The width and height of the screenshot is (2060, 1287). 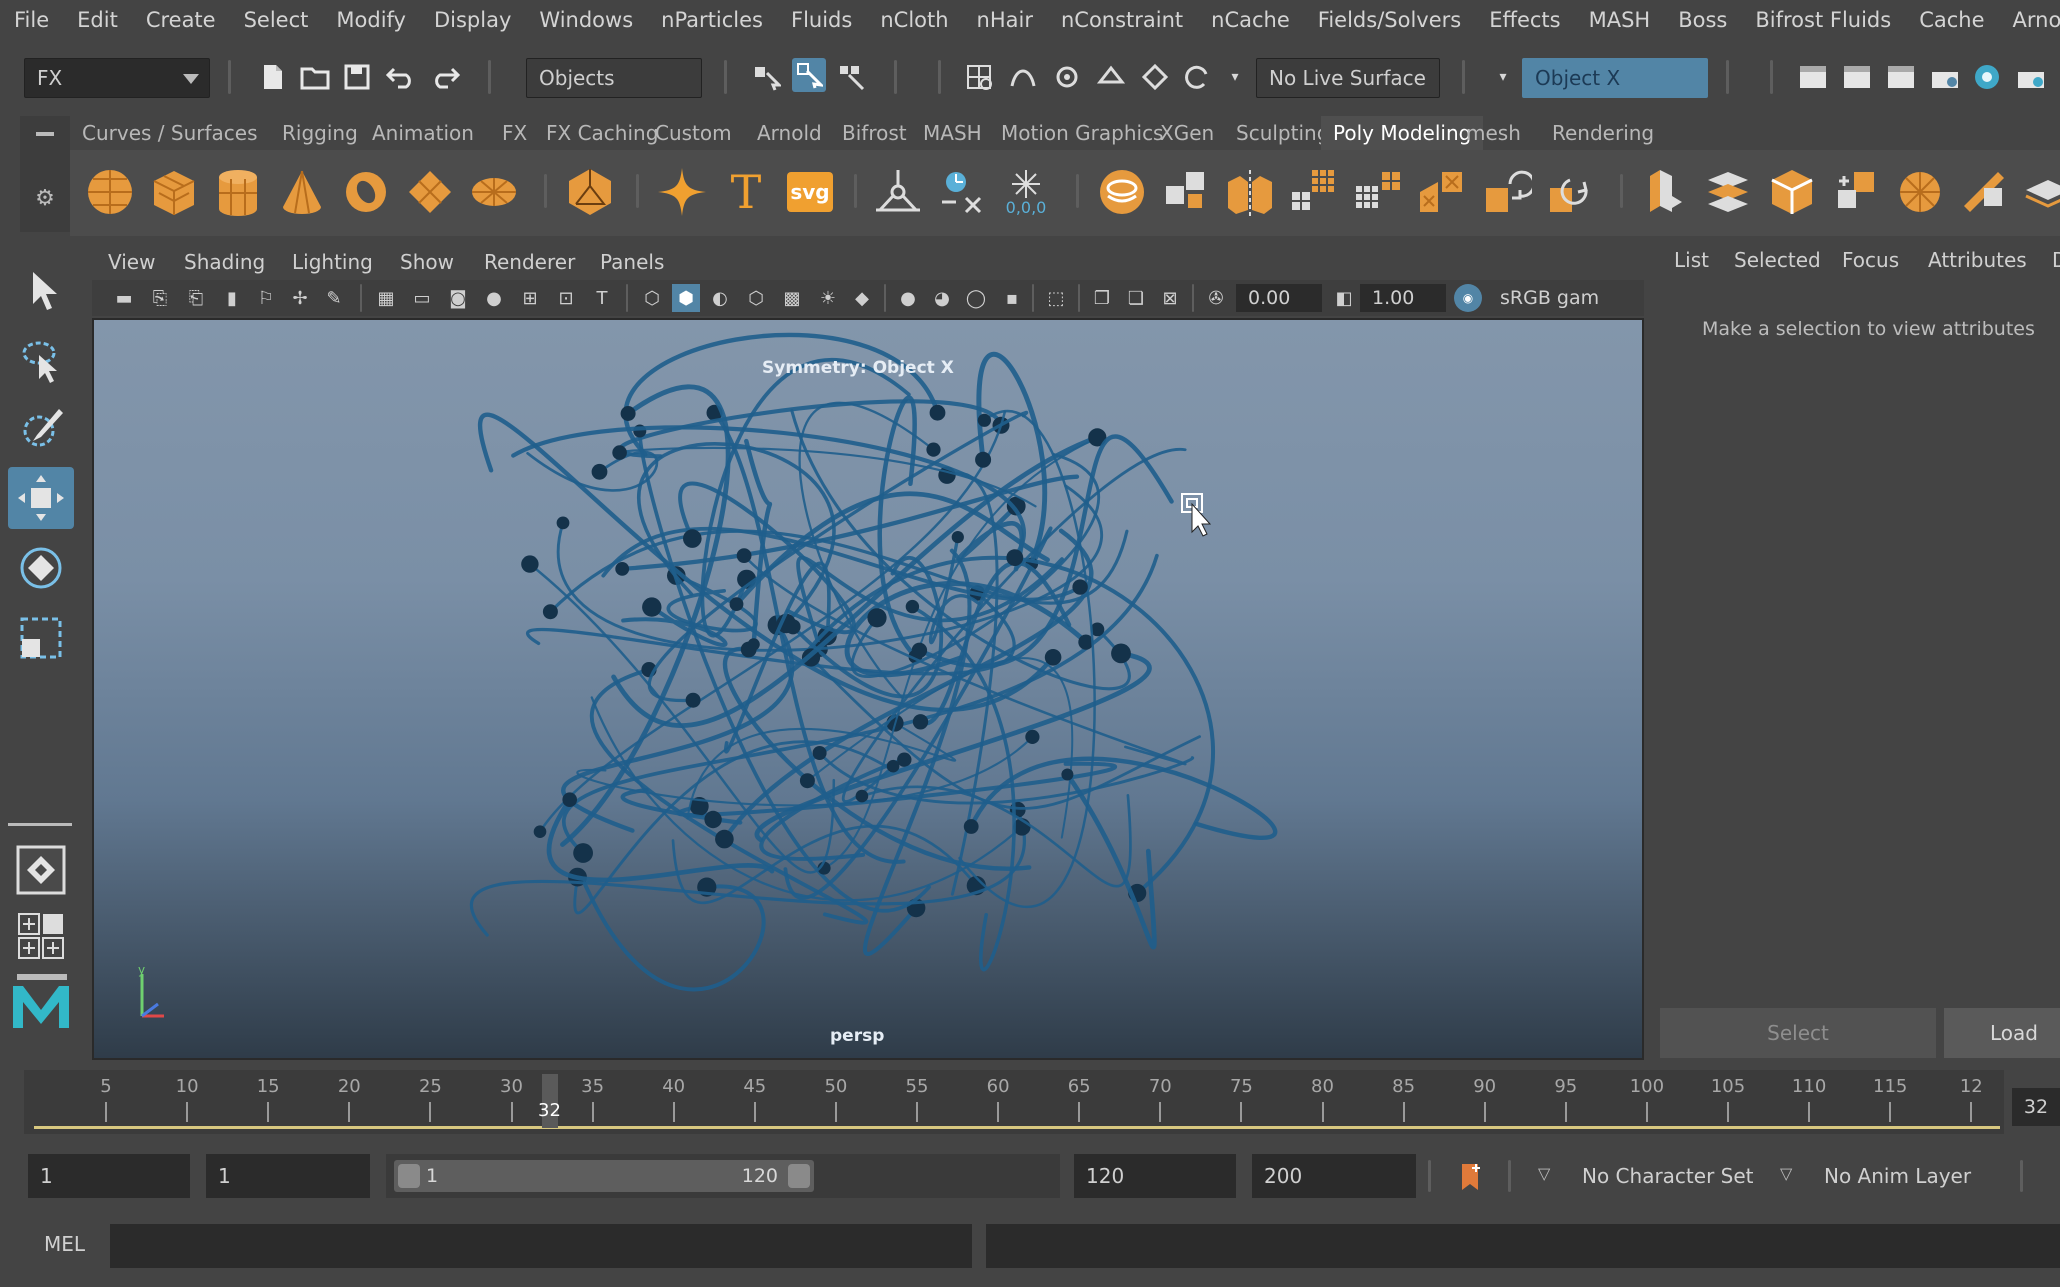 I want to click on exposure-icon: ✇, so click(x=1216, y=298).